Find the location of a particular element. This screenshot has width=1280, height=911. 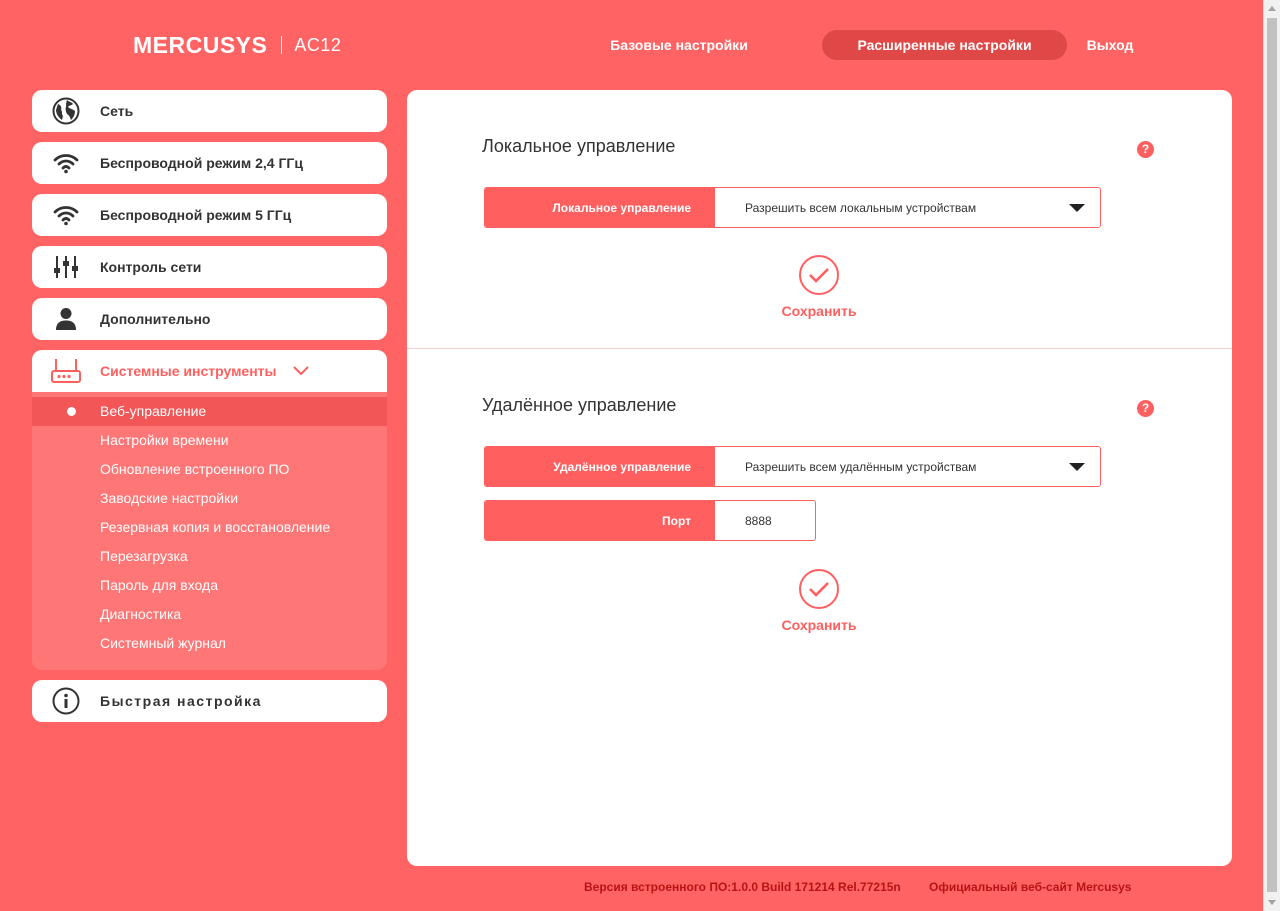

submenu-item-label: Веб-управление is located at coordinates (153, 411).